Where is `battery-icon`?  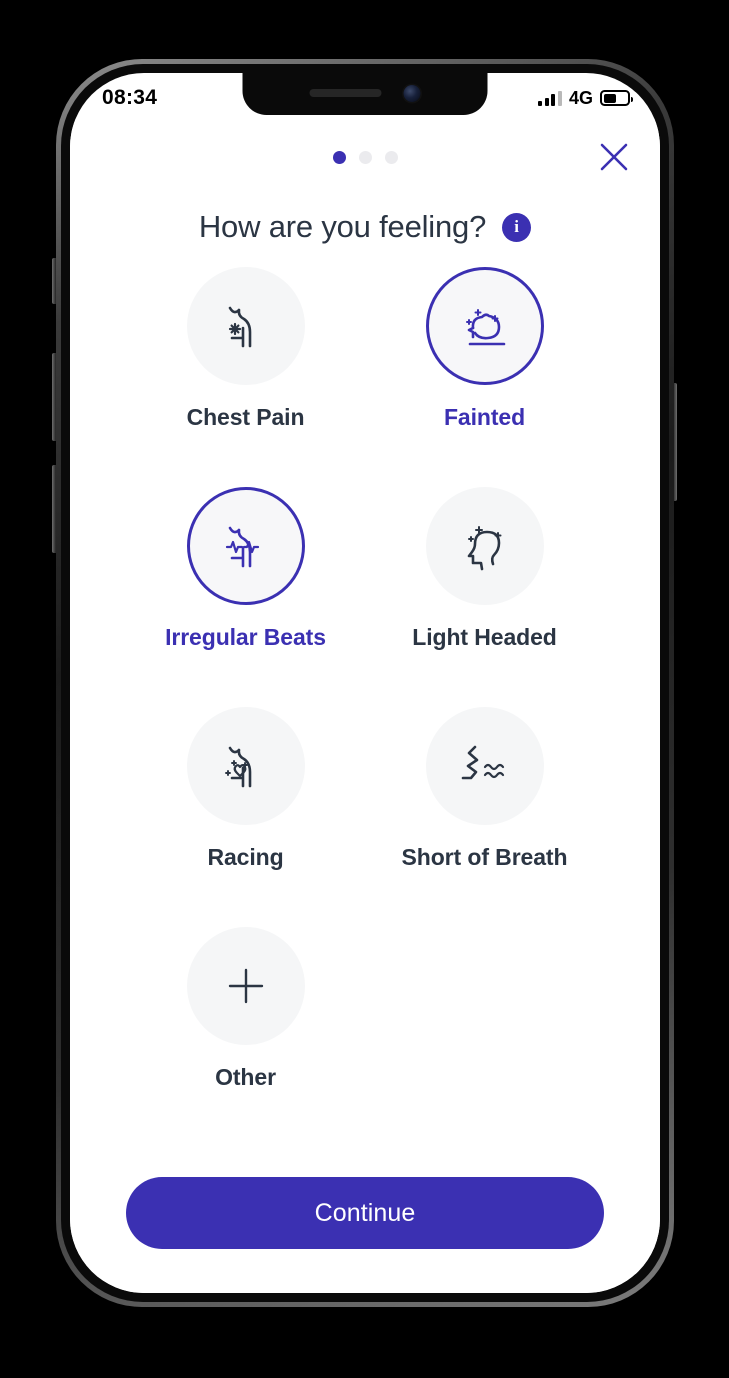
battery-icon is located at coordinates (616, 98).